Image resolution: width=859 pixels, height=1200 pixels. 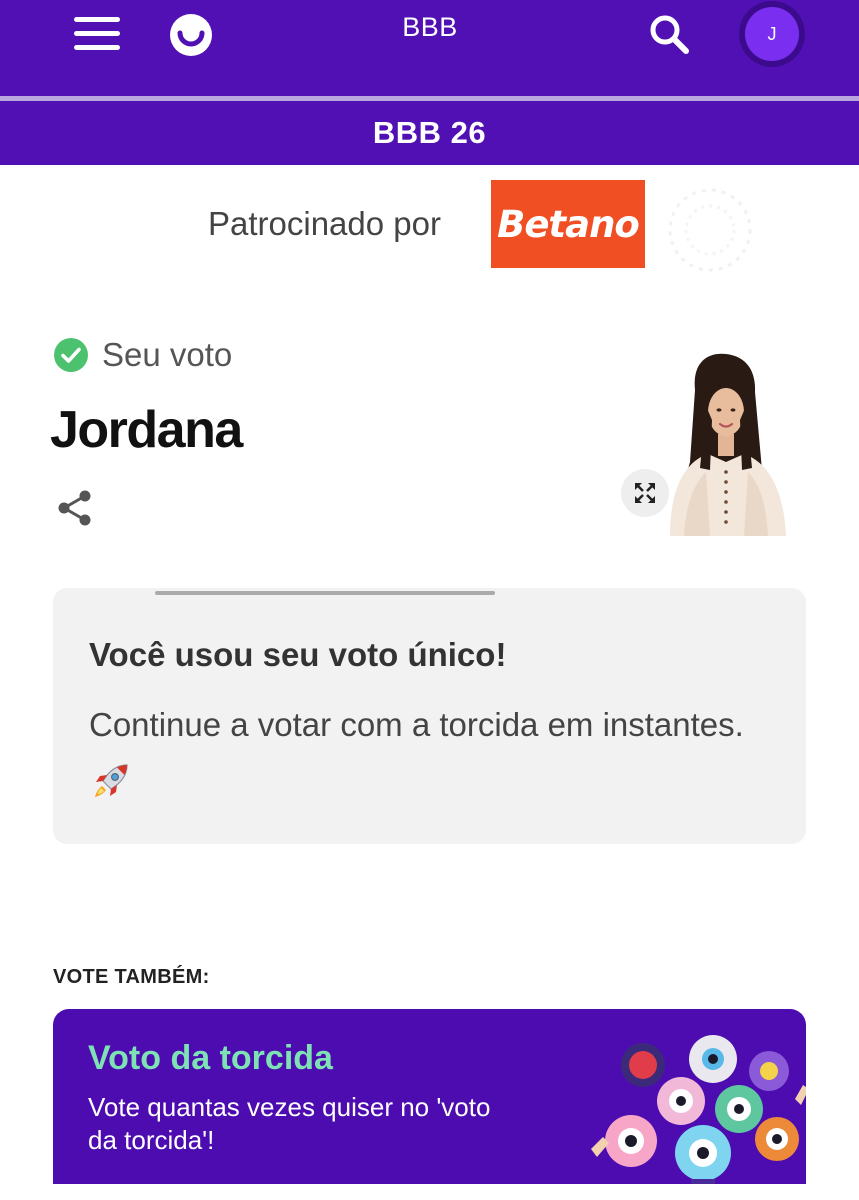 I want to click on share-icon, so click(x=75, y=508).